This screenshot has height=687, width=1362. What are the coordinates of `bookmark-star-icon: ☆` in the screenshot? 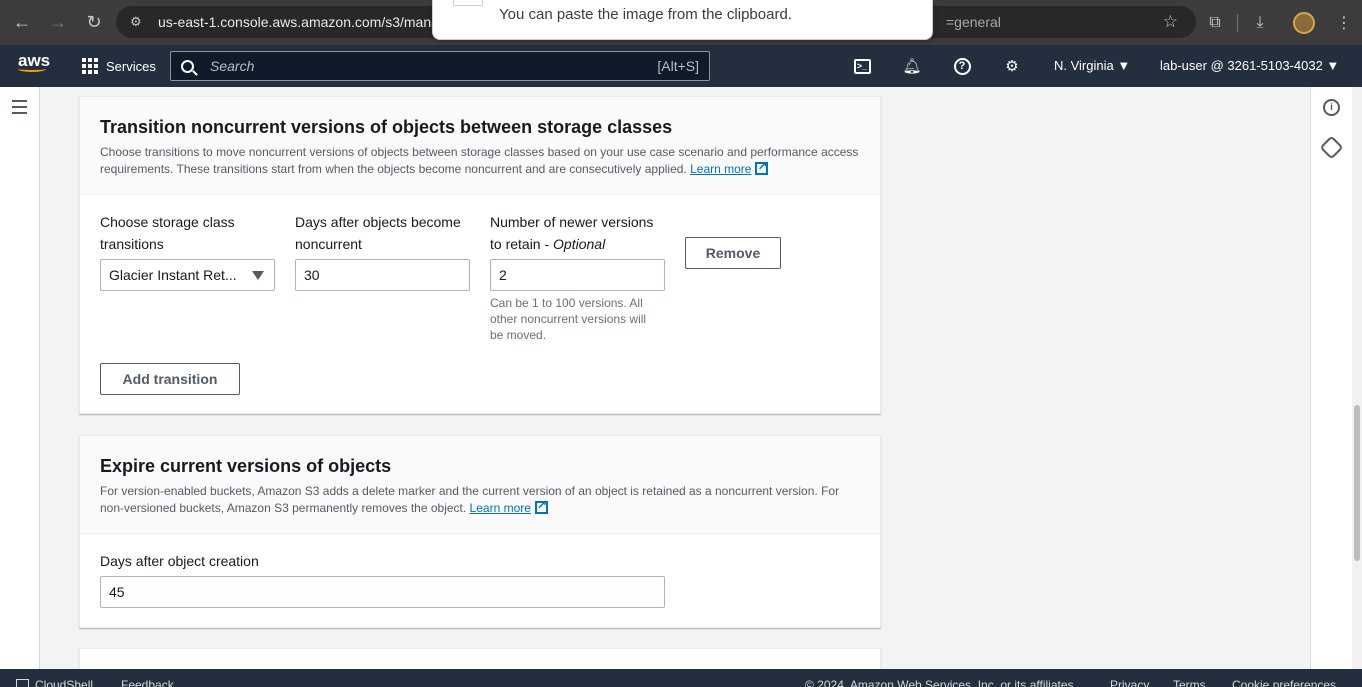 It's located at (1170, 22).